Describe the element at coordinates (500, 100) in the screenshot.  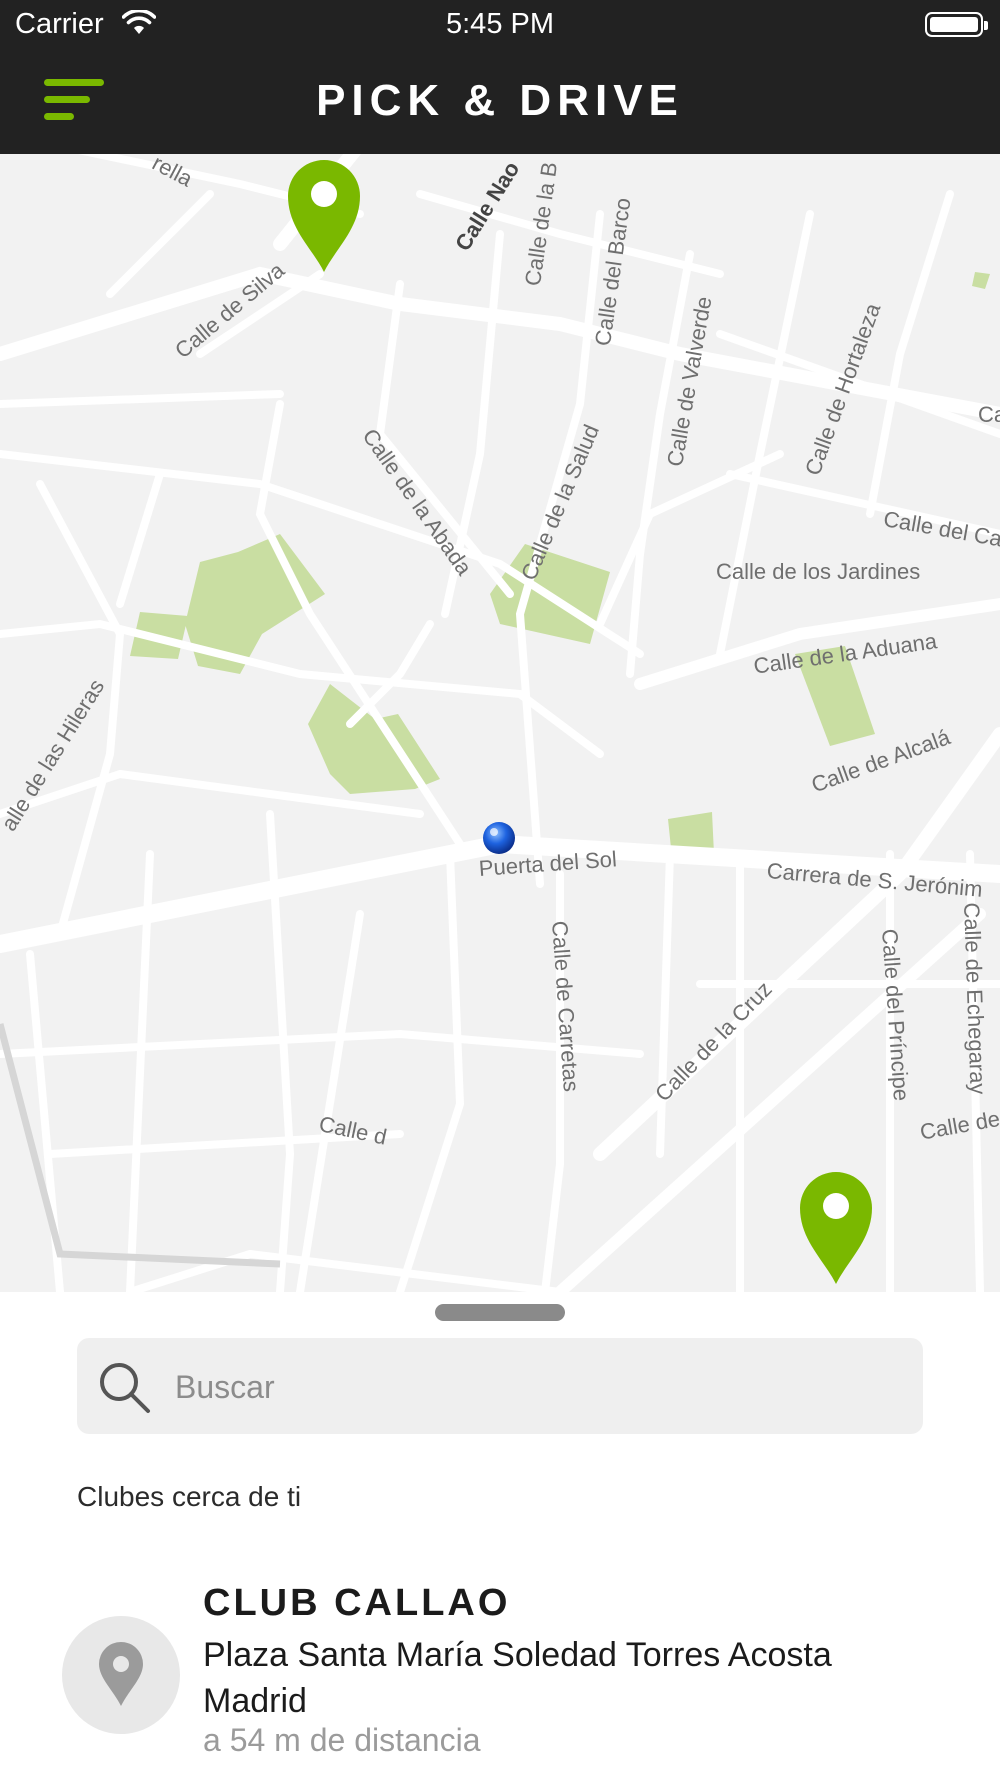
I see `page-title: PICK & DRIVE` at that location.